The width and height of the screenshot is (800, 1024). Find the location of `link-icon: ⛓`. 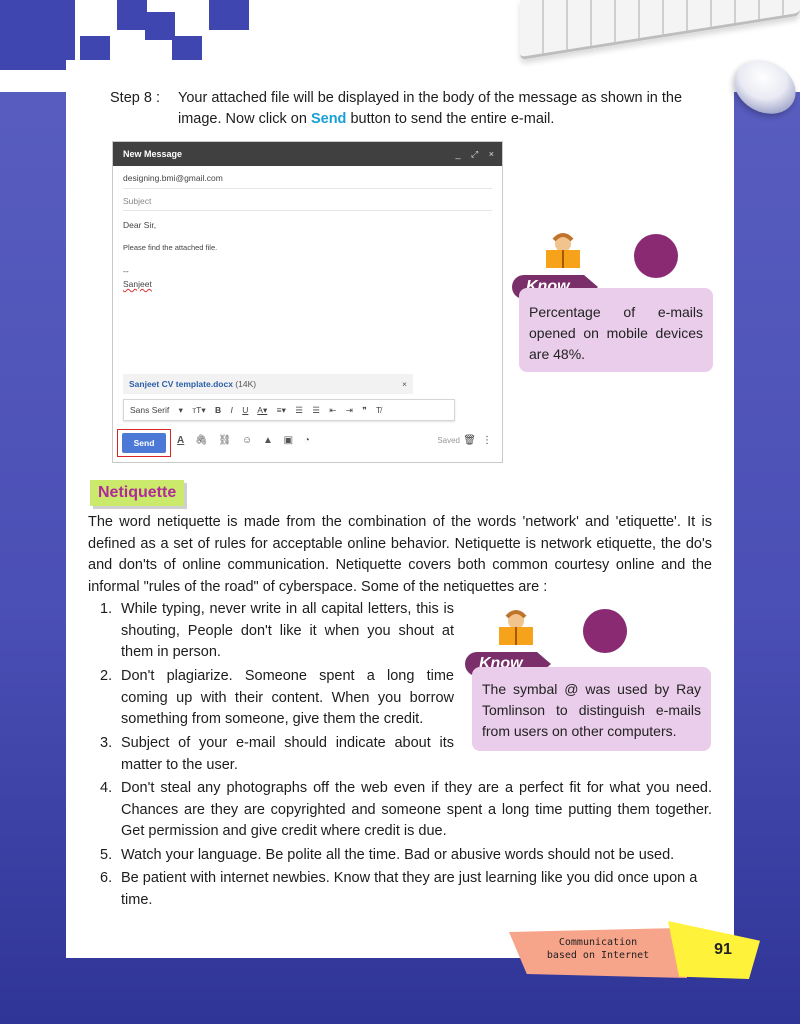

link-icon: ⛓ is located at coordinates (225, 440).